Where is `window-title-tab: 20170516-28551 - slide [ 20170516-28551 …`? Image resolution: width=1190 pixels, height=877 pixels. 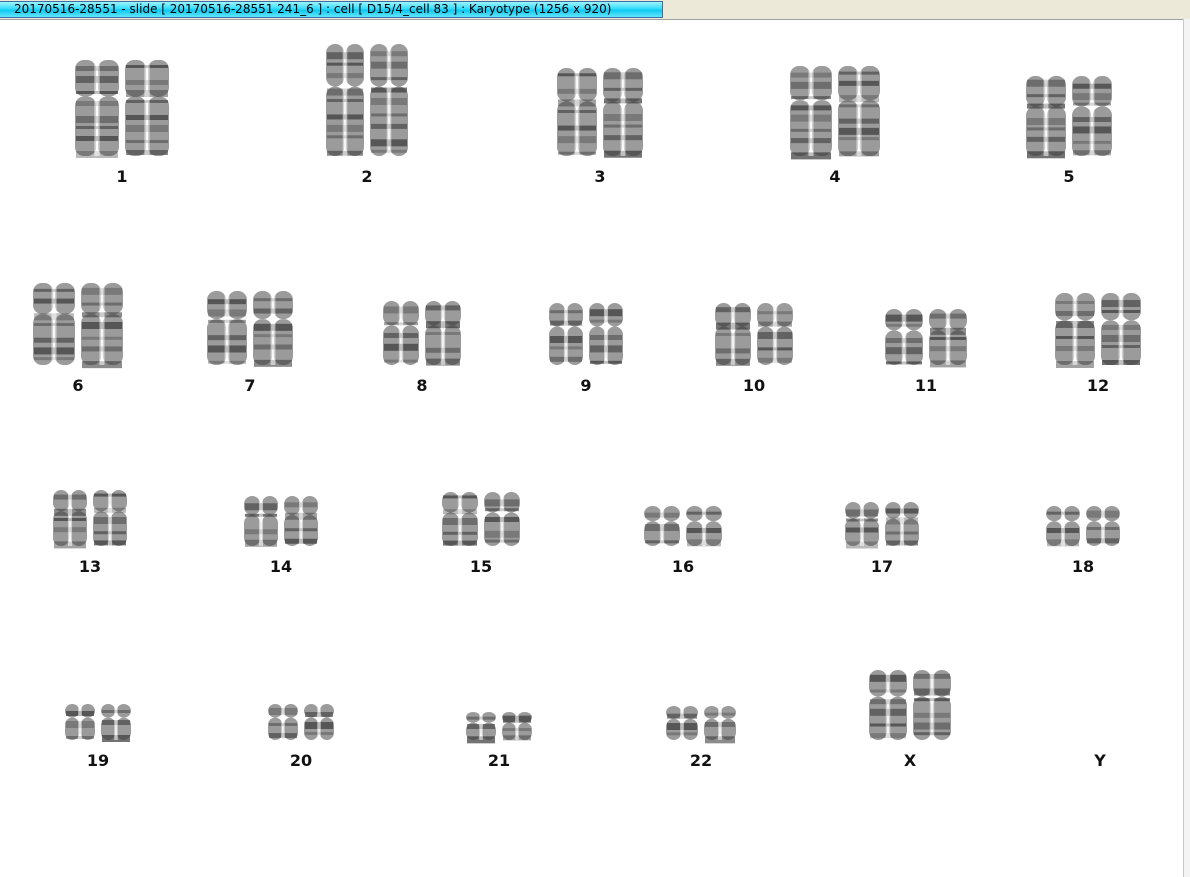
window-title-tab: 20170516-28551 - slide [ 20170516-28551 … is located at coordinates (331, 9).